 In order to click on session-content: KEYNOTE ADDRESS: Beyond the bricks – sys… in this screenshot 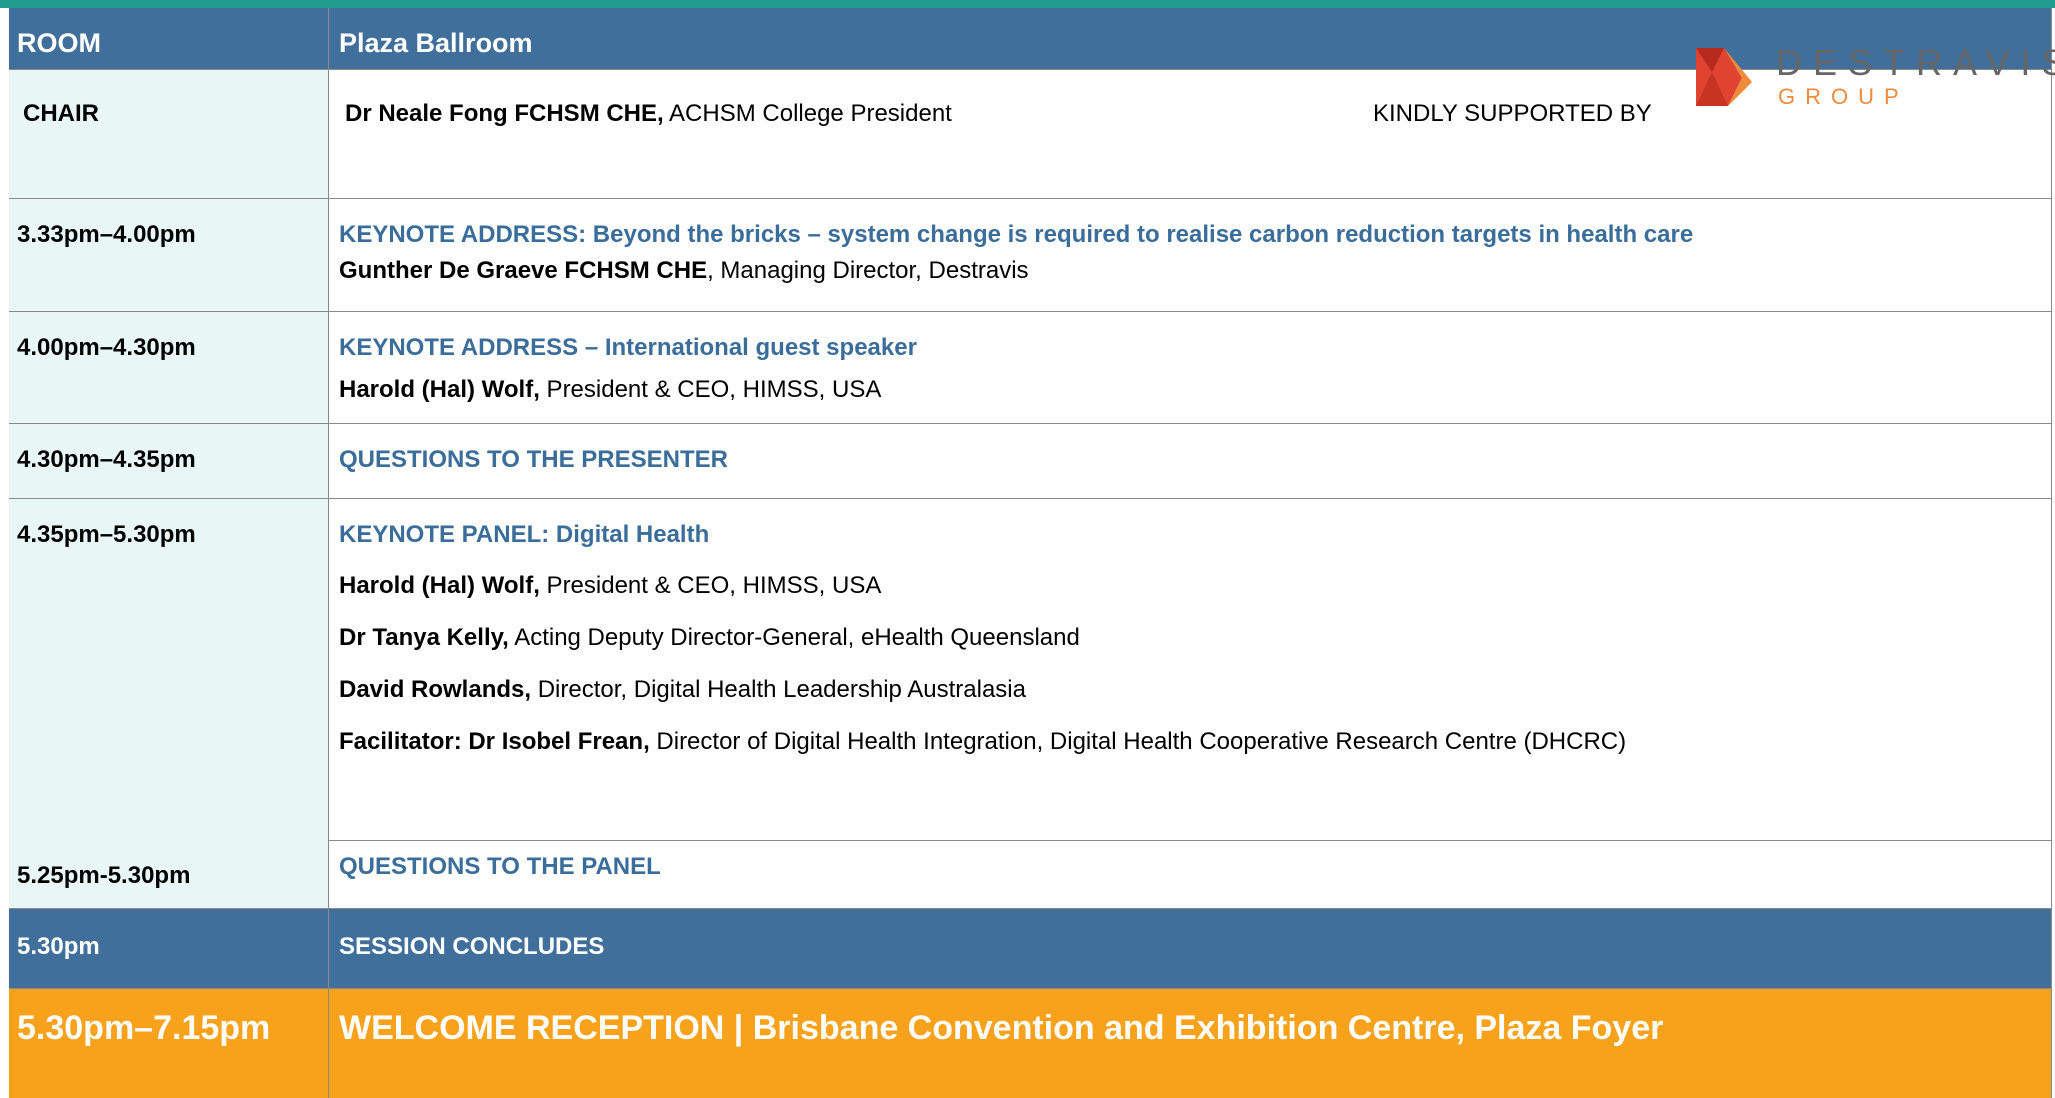, I will do `click(1190, 255)`.